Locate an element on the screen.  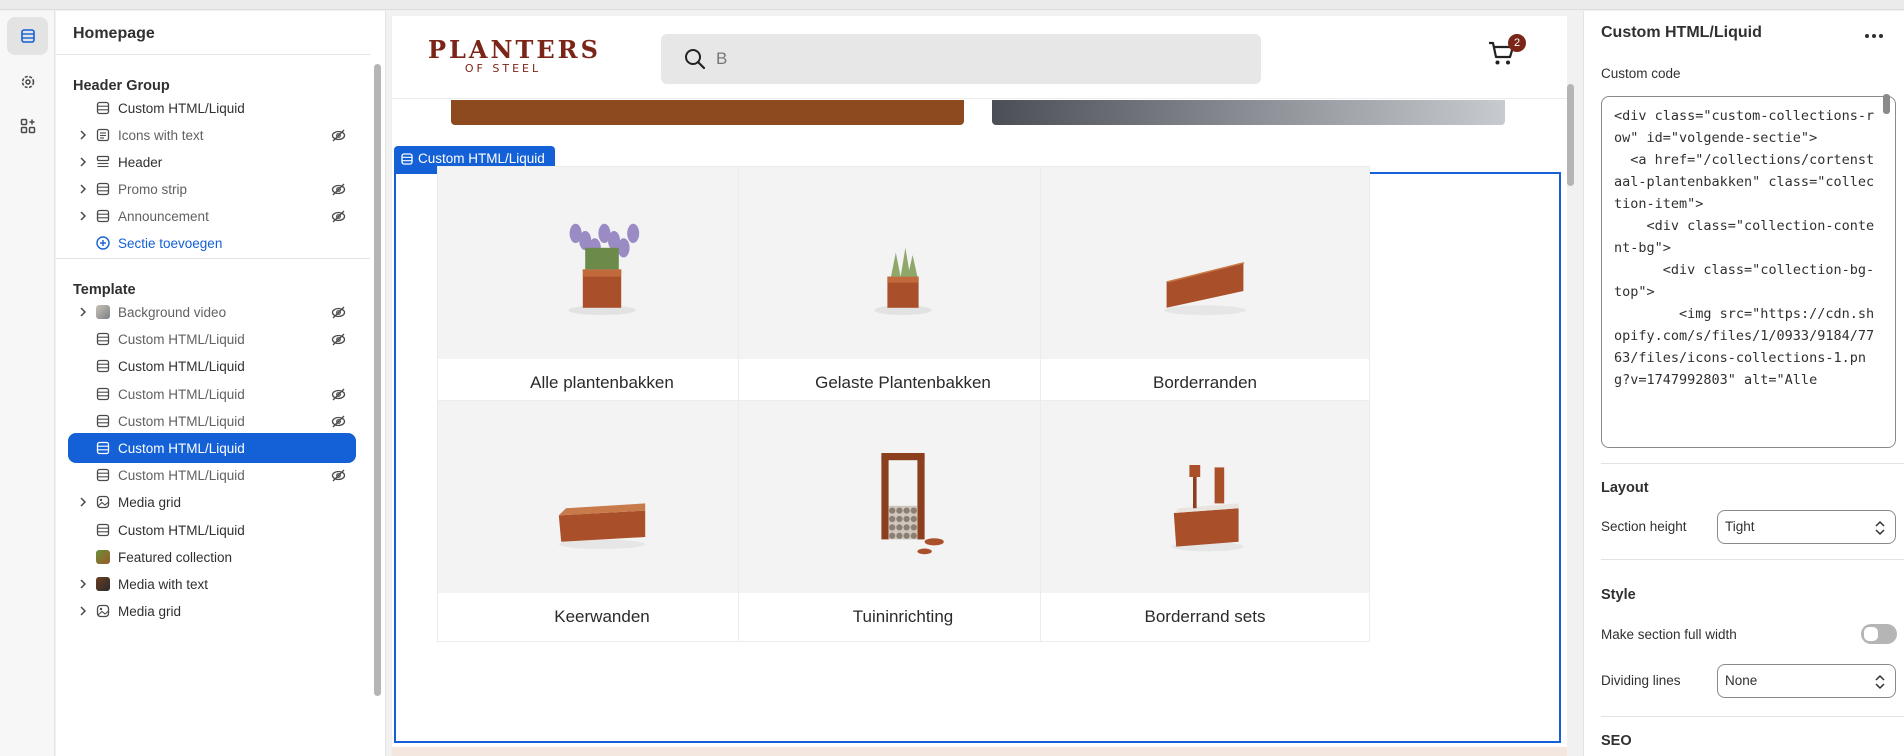
full-width-toggle is located at coordinates (1879, 634).